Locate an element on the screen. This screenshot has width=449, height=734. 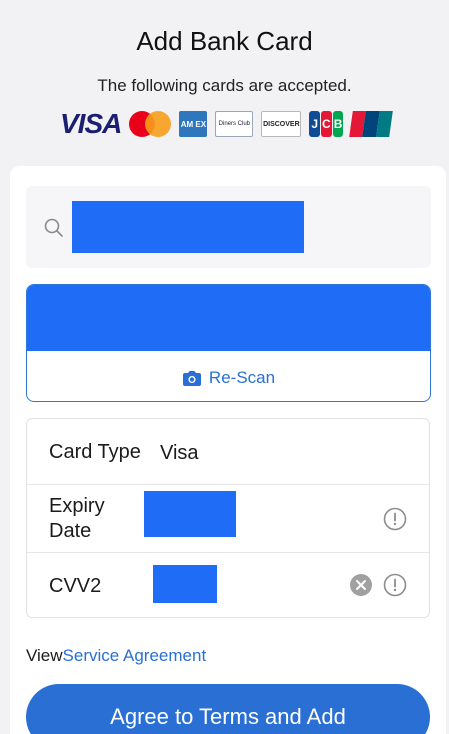
service-agreement-link: Service Agreement is located at coordinates (135, 655).